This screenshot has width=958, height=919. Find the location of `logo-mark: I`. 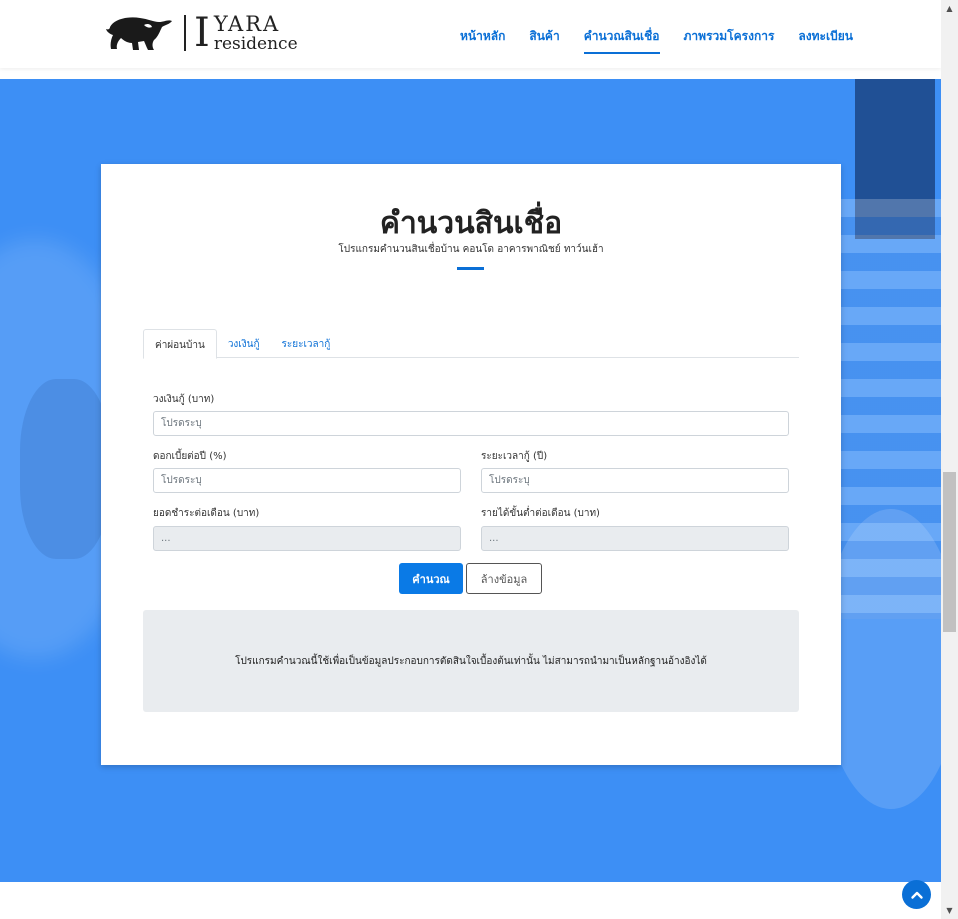

logo-mark: I is located at coordinates (202, 33).